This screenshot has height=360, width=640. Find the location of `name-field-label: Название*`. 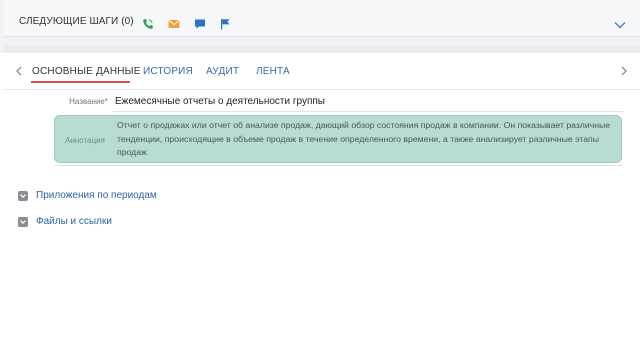

name-field-label: Название* is located at coordinates (88, 101).